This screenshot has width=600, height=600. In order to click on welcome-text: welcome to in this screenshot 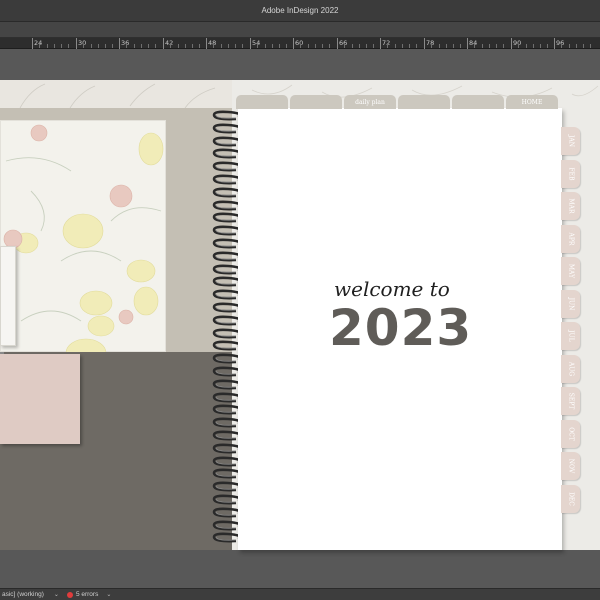, I will do `click(392, 289)`.